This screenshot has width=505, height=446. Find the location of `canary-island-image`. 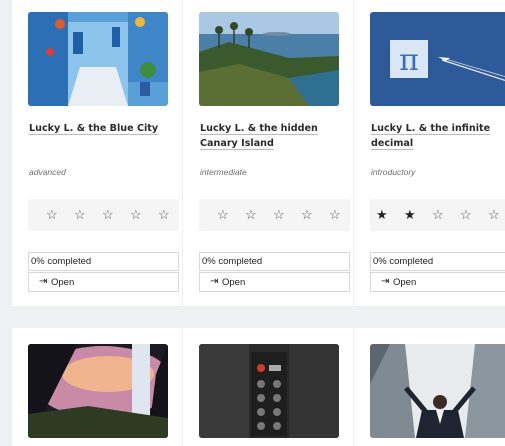

canary-island-image is located at coordinates (269, 59).